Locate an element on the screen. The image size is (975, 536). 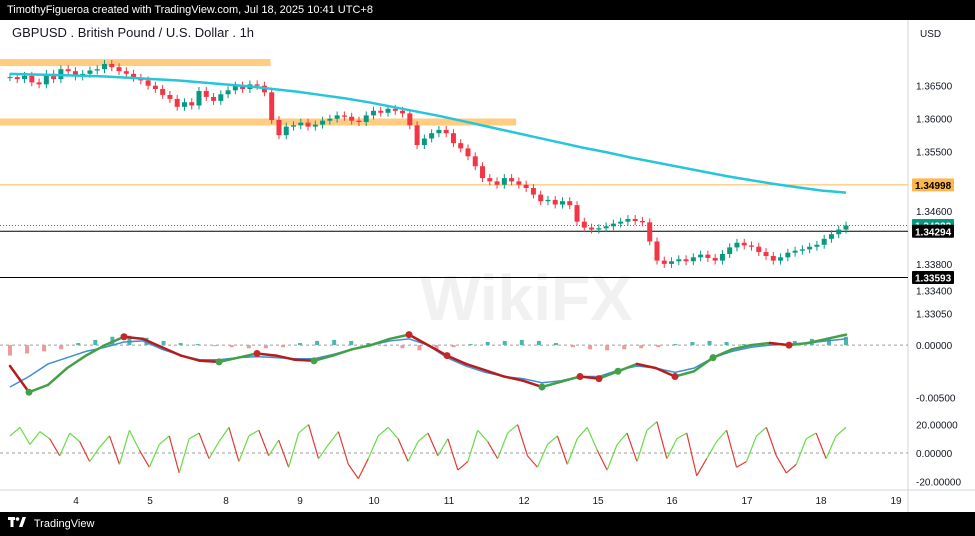
tradingview-logo-icon is located at coordinates (17, 524).